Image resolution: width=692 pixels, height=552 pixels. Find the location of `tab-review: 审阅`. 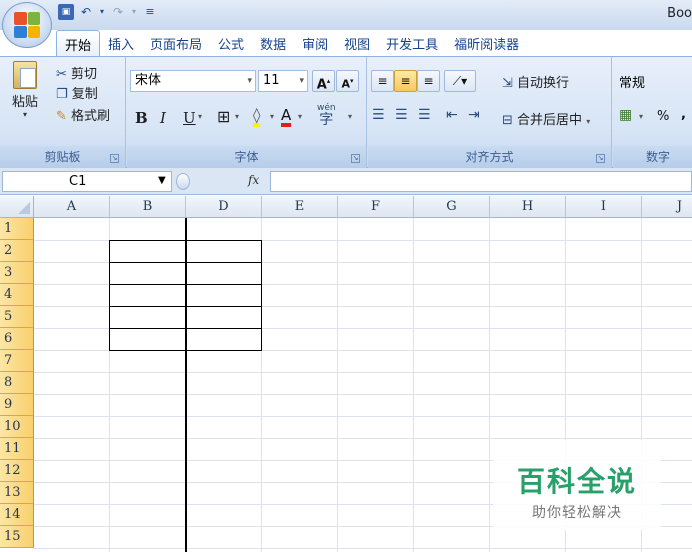

tab-review: 审阅 is located at coordinates (315, 43).